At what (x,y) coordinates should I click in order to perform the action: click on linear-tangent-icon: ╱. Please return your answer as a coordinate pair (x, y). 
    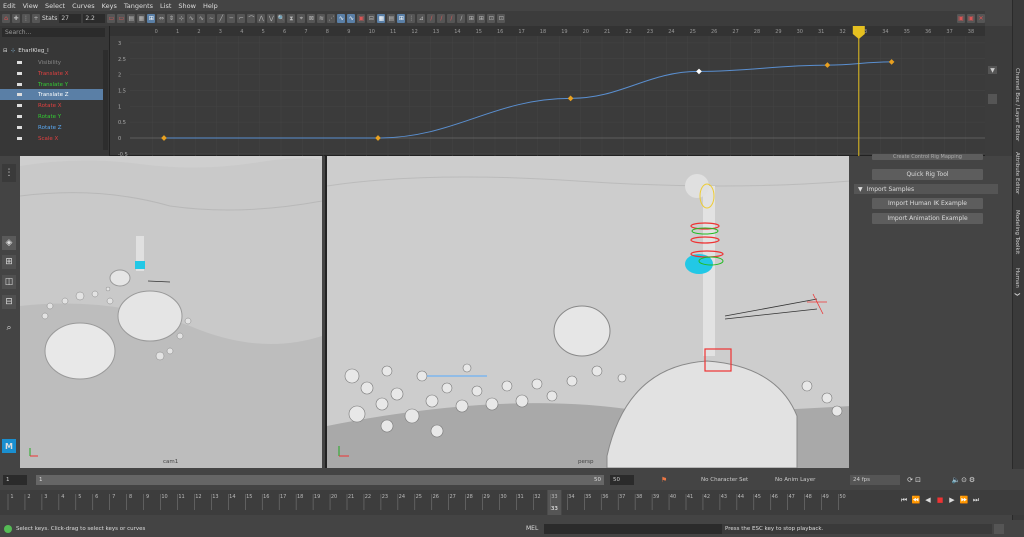
    Looking at the image, I should click on (221, 18).